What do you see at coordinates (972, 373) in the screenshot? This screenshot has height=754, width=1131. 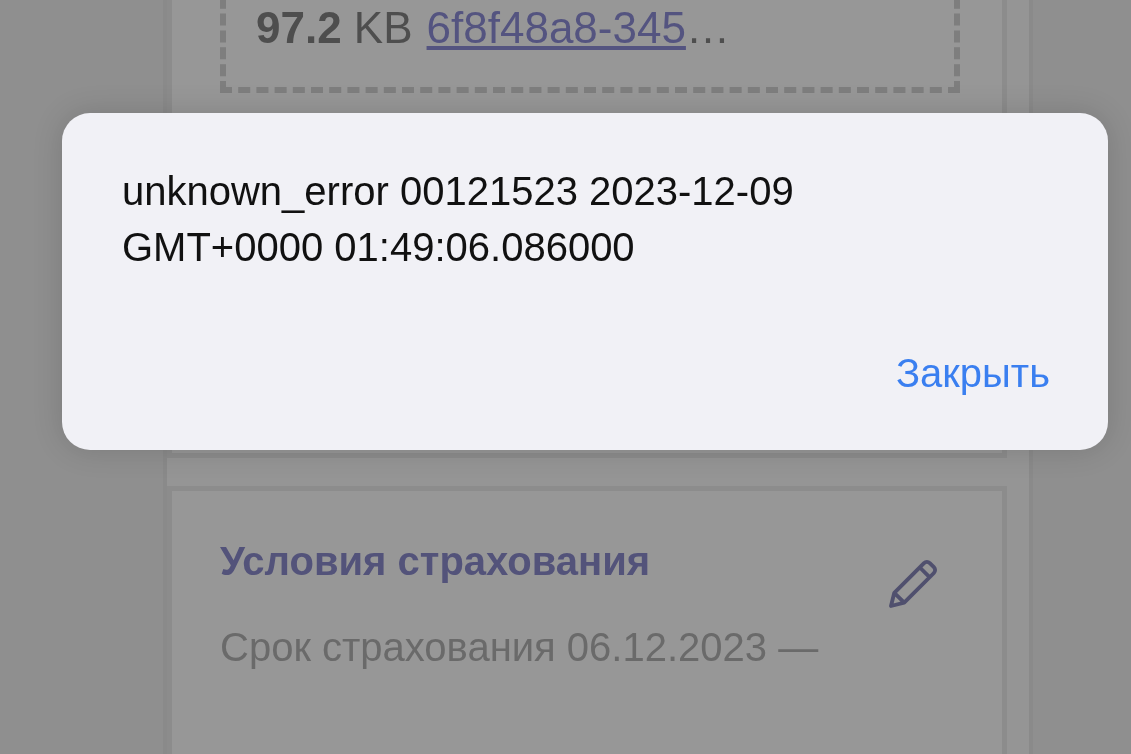 I see `close-button: Закрыть` at bounding box center [972, 373].